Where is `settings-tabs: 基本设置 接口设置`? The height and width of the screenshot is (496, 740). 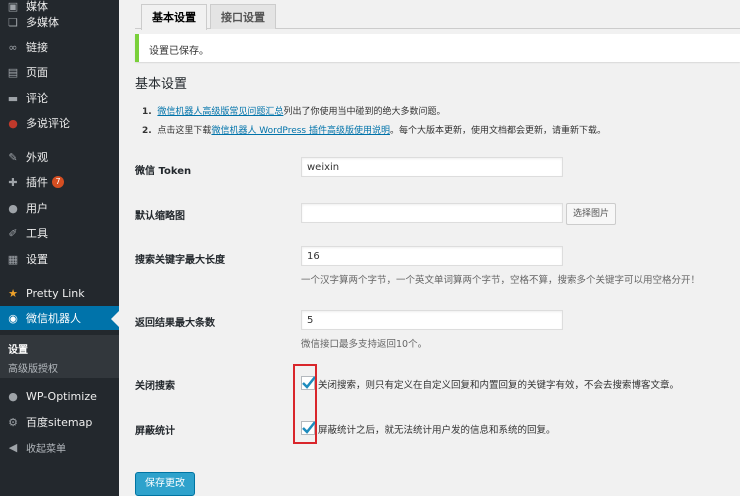
settings-tabs: 基本设置 接口设置 is located at coordinates (437, 15).